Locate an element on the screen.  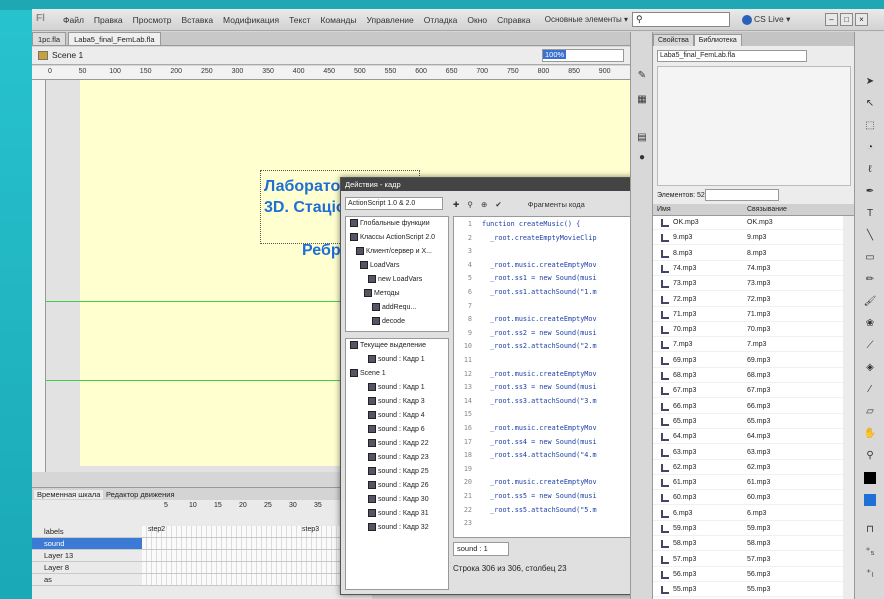
align-icon: ▤ is located at coordinates (642, 138).